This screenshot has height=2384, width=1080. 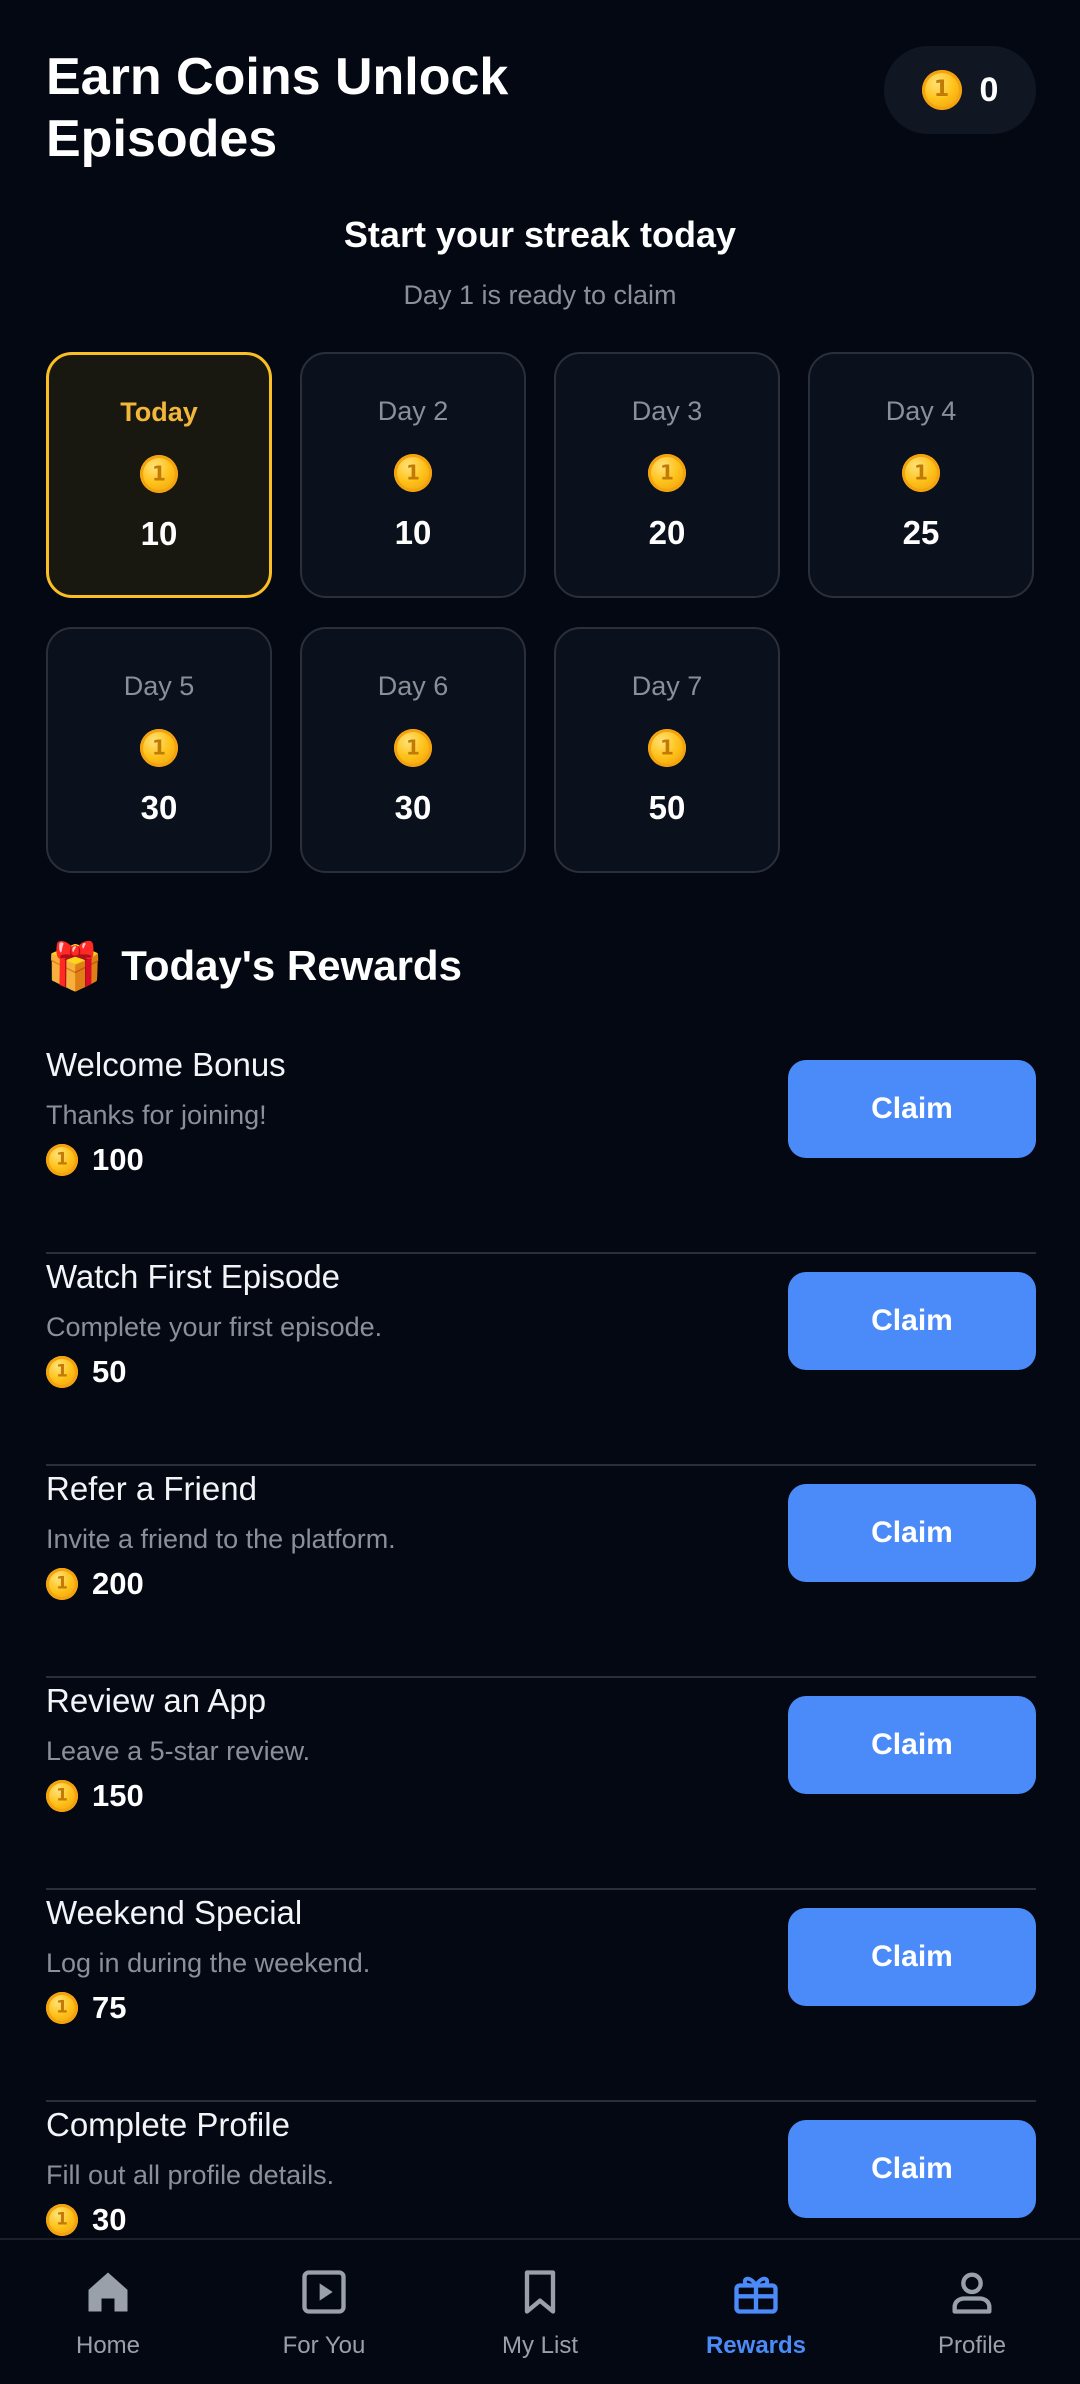 I want to click on day-label: Day 3, so click(x=667, y=411).